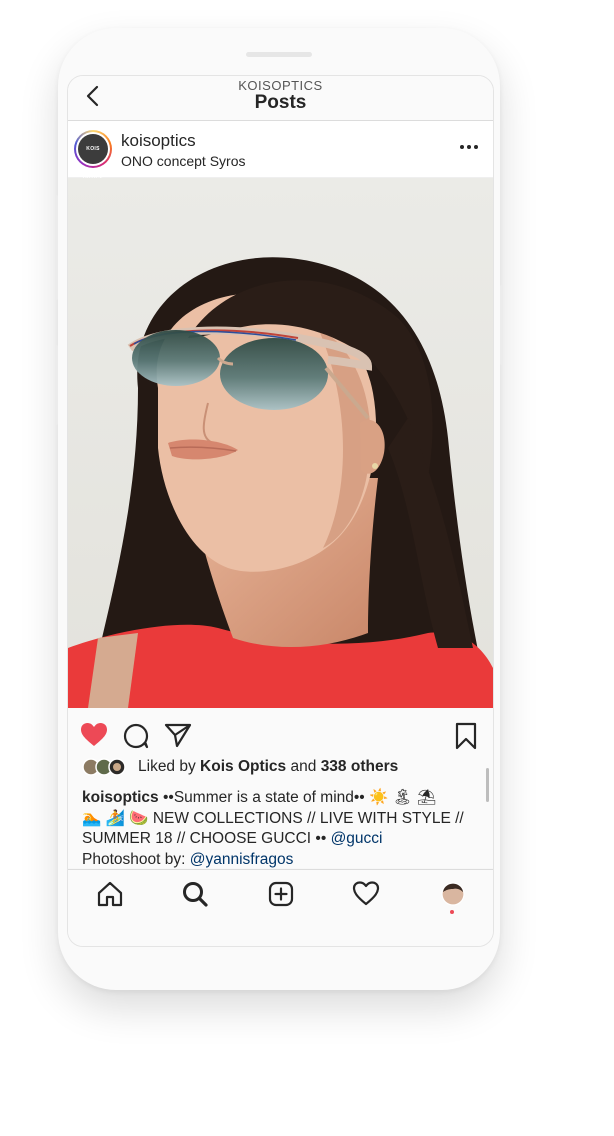 This screenshot has width=614, height=1136. What do you see at coordinates (360, 766) in the screenshot?
I see `liked-others-count: 338 others` at bounding box center [360, 766].